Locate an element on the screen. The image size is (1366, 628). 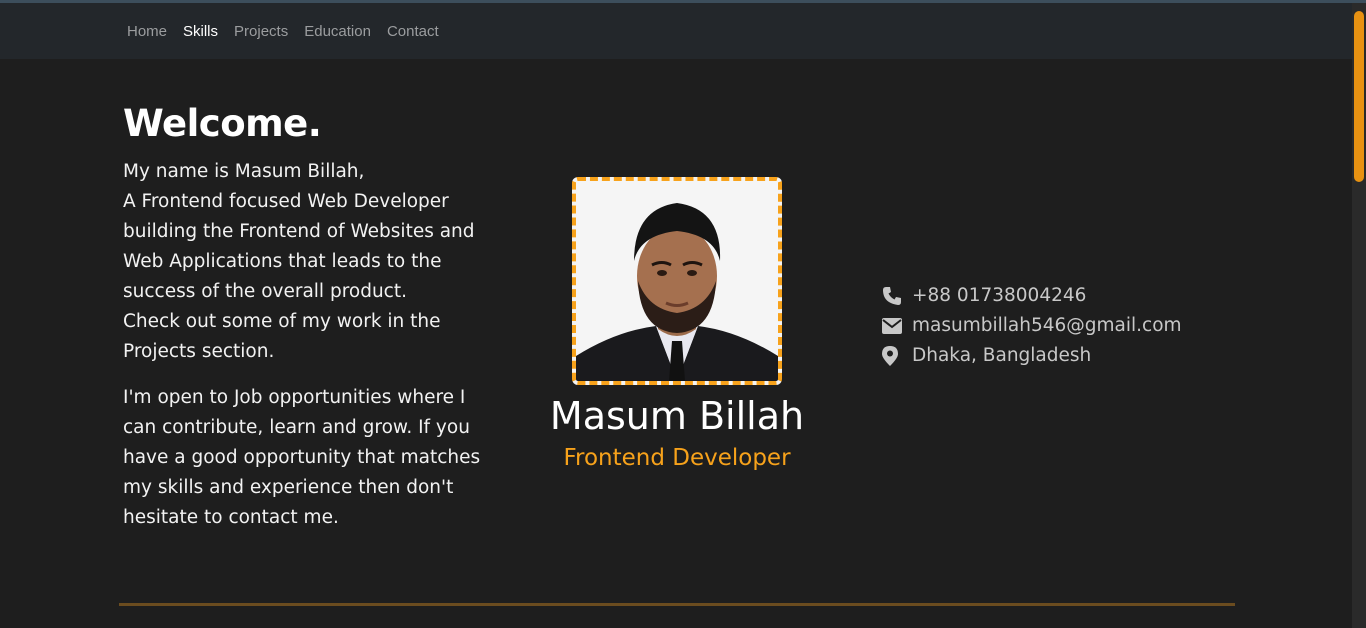
profile-role: Frontend Developer is located at coordinates (677, 458).